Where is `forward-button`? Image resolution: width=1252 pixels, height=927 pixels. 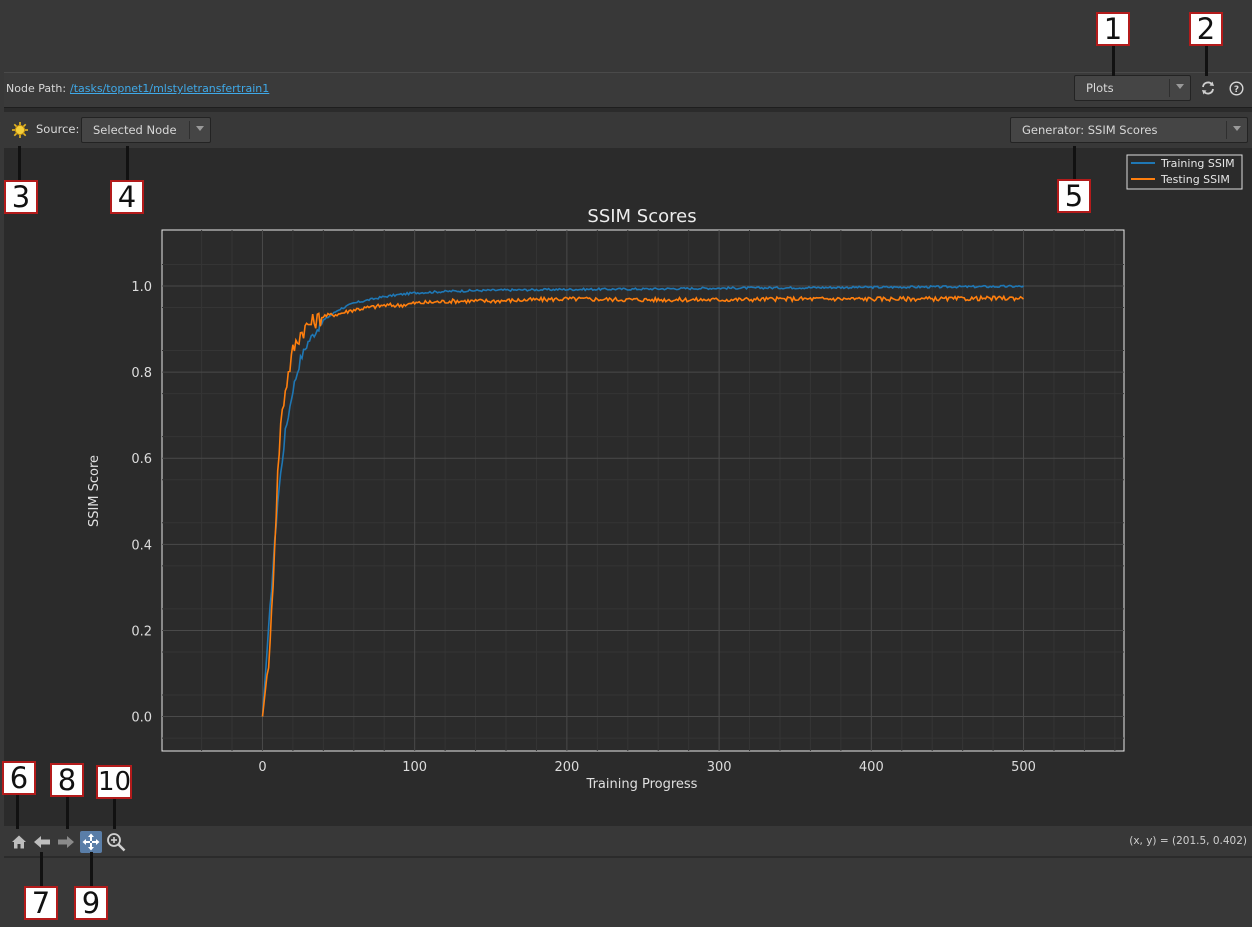
forward-button is located at coordinates (66, 842).